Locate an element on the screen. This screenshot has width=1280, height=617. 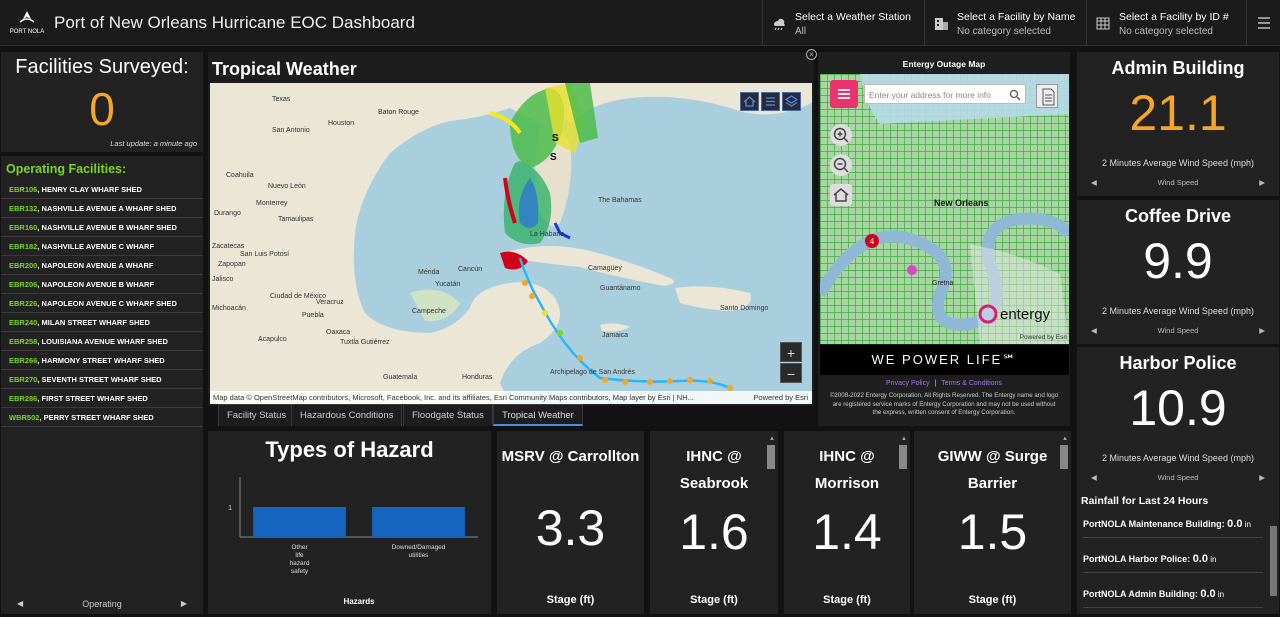
facility-id-label: Select a Facility by ID # is located at coordinates (1174, 17).